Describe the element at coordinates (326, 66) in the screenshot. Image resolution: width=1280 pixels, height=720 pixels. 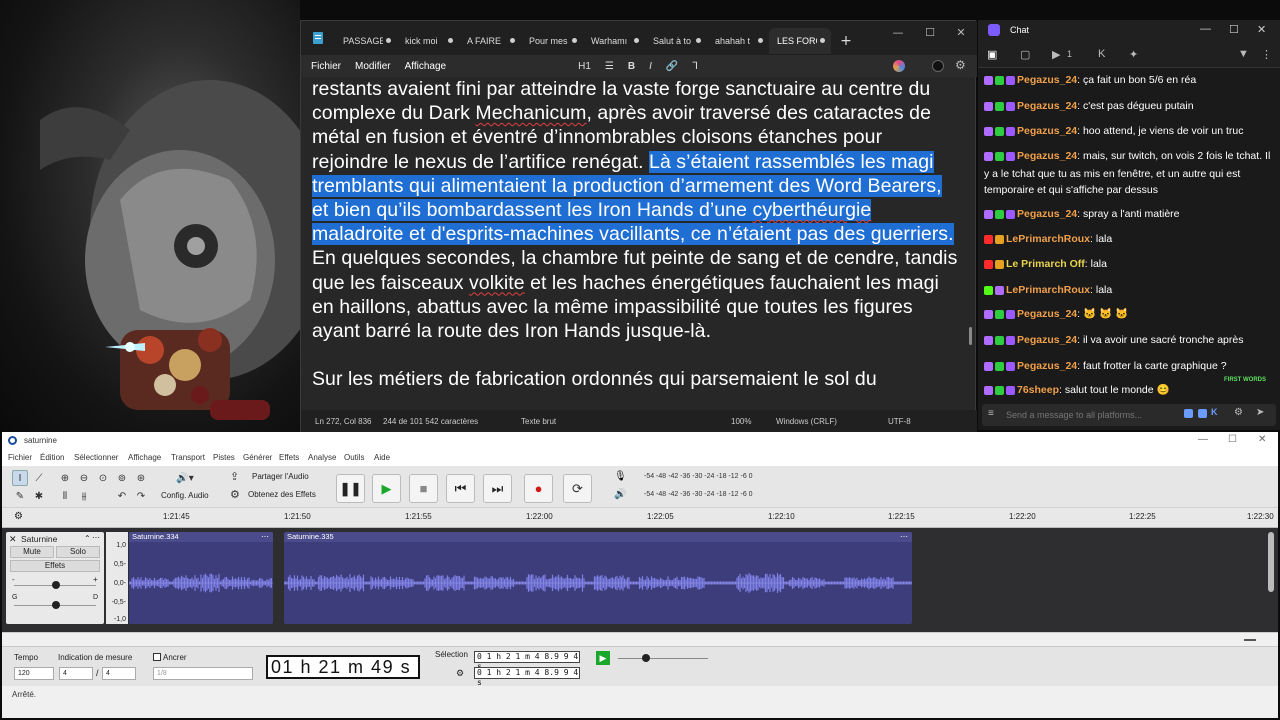
I see `menu-file: Fichier` at that location.